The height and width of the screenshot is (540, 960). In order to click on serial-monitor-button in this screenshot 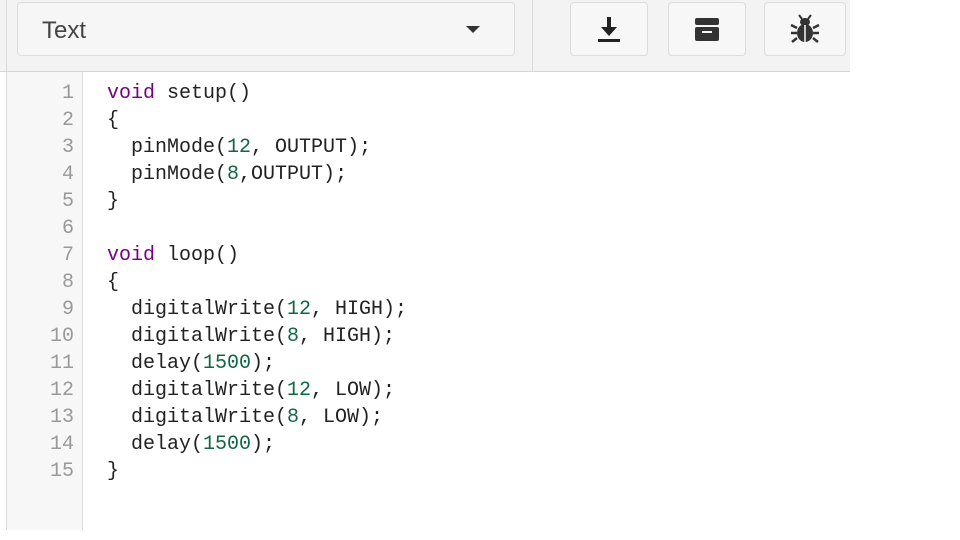, I will do `click(707, 29)`.